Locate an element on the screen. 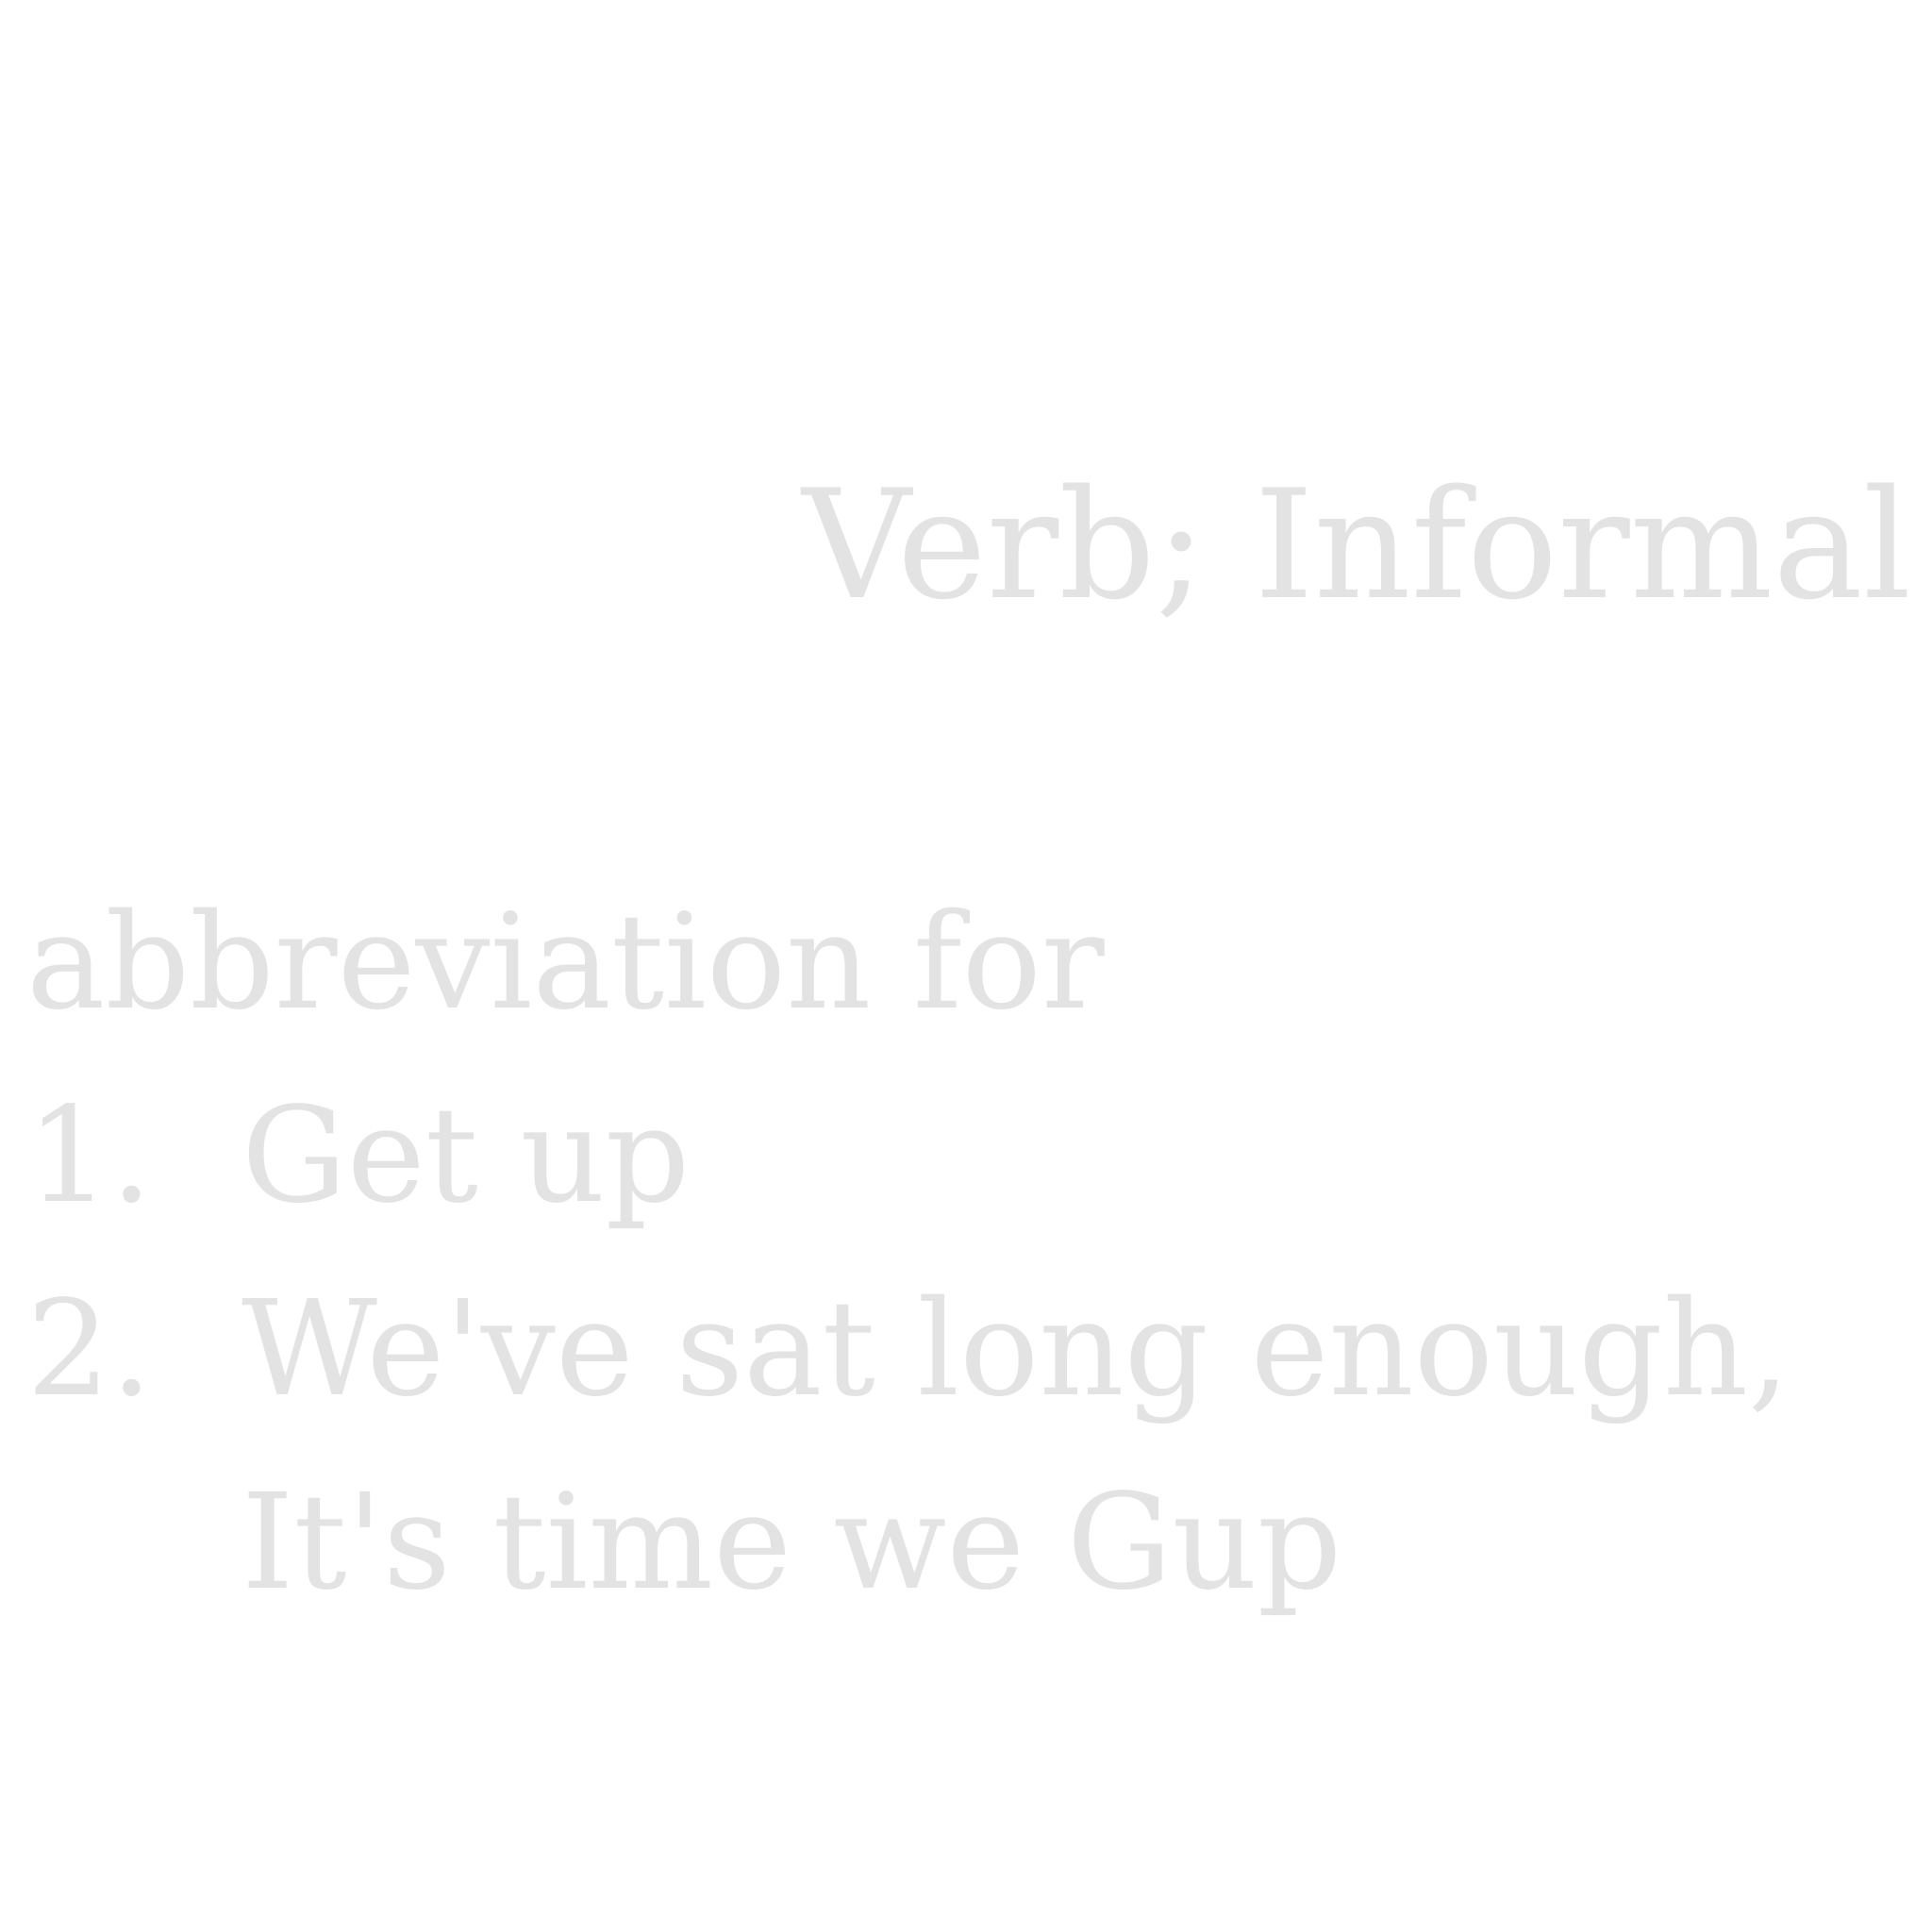  sense-line: Get up is located at coordinates (467, 1156).